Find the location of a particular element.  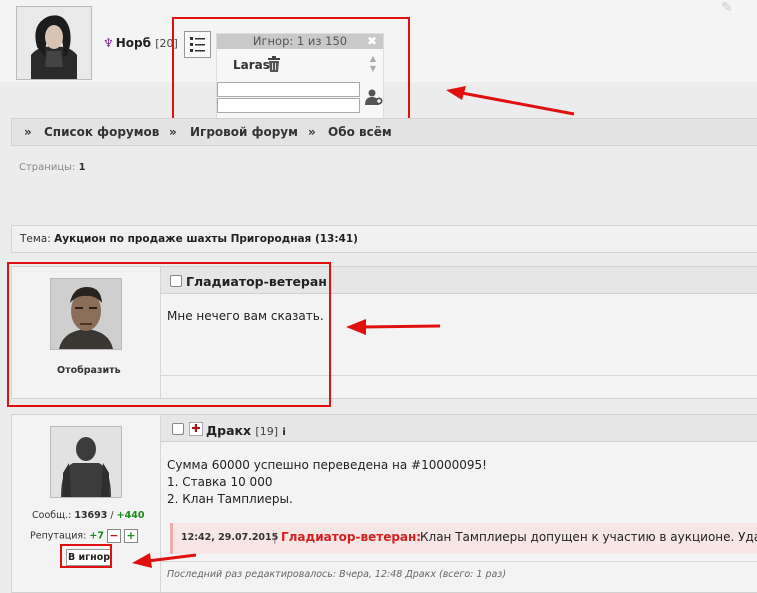

post-author-line: Дракх [19] ⅰ is located at coordinates (246, 430).